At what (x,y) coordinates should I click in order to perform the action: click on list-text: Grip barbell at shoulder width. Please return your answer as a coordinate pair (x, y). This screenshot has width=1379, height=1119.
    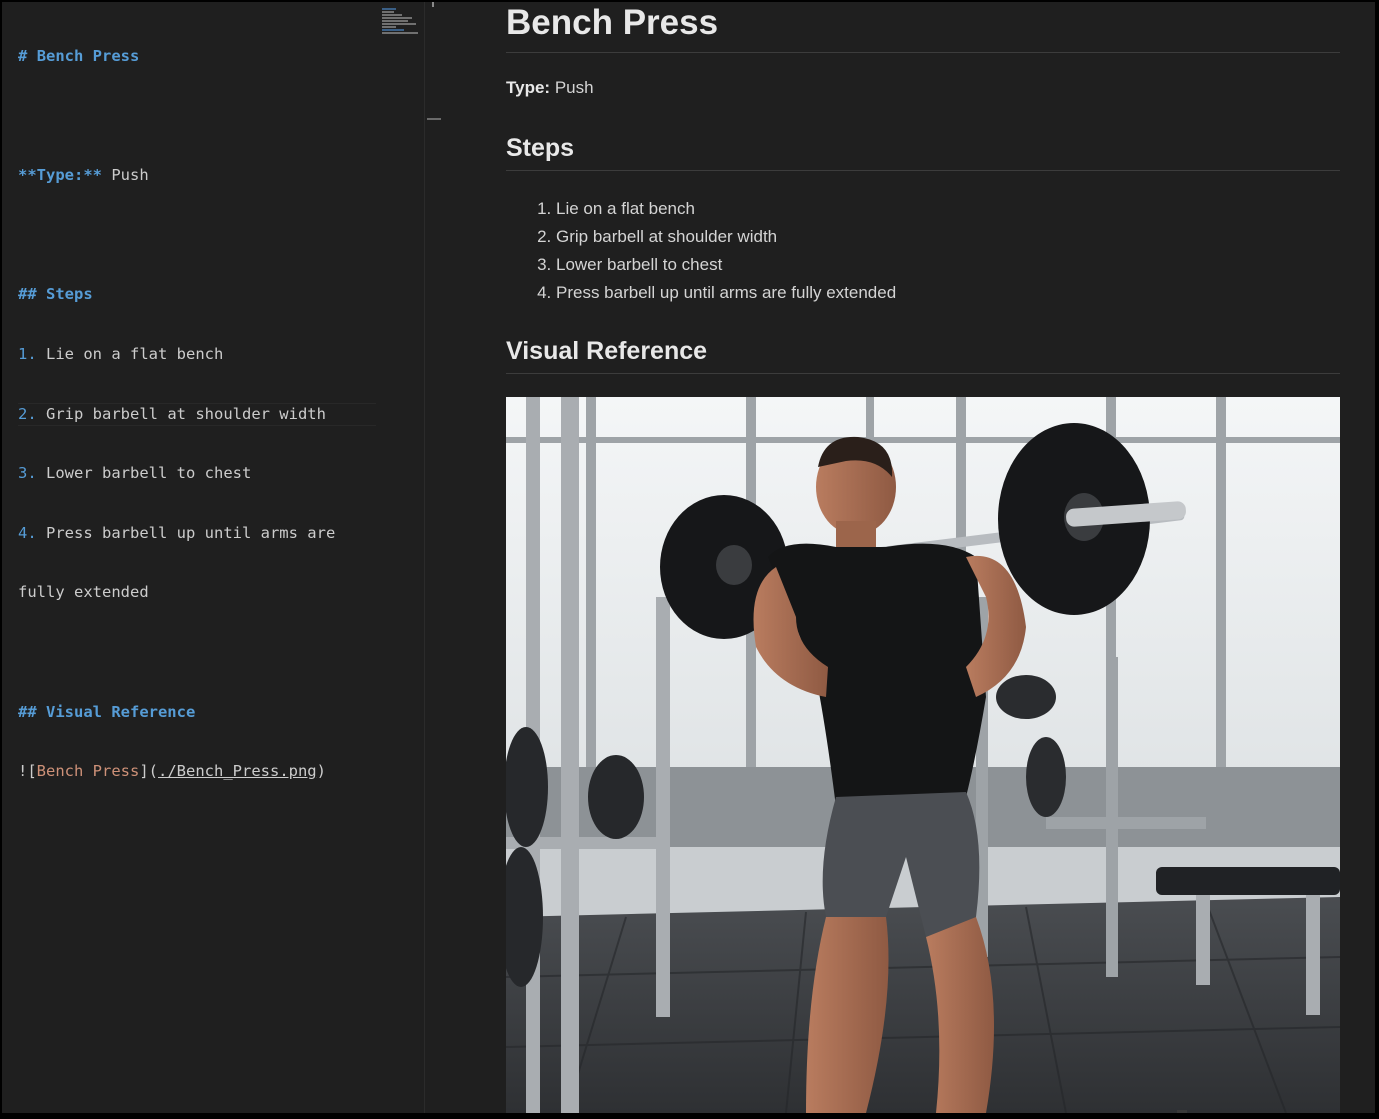
    Looking at the image, I should click on (186, 413).